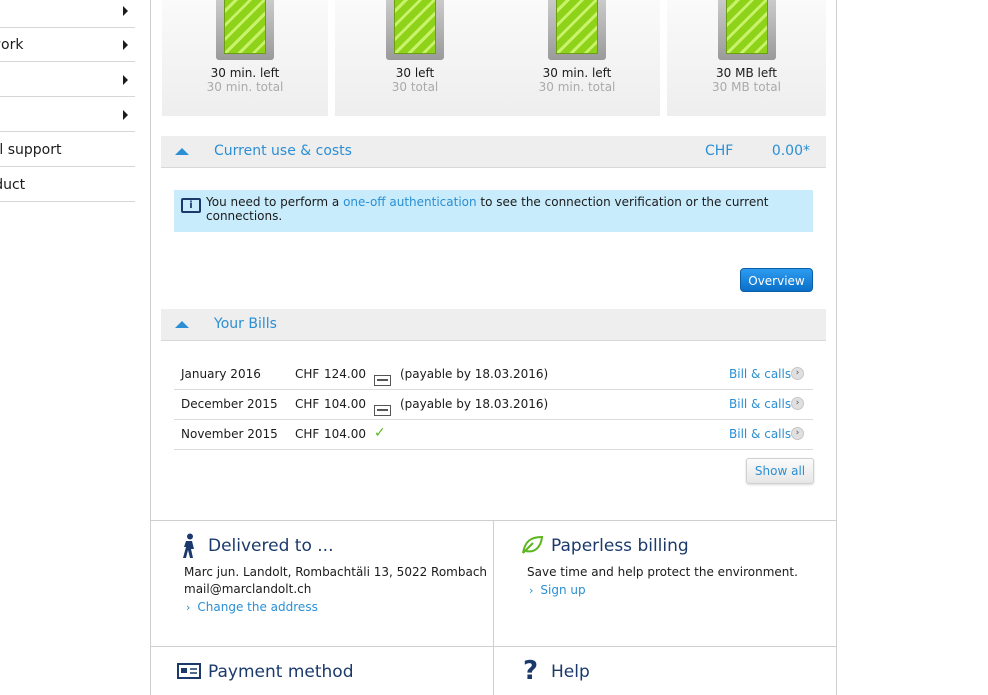 This screenshot has width=988, height=695. I want to click on usage-tile-calls: 30 min. left 30 min. total, so click(245, 58).